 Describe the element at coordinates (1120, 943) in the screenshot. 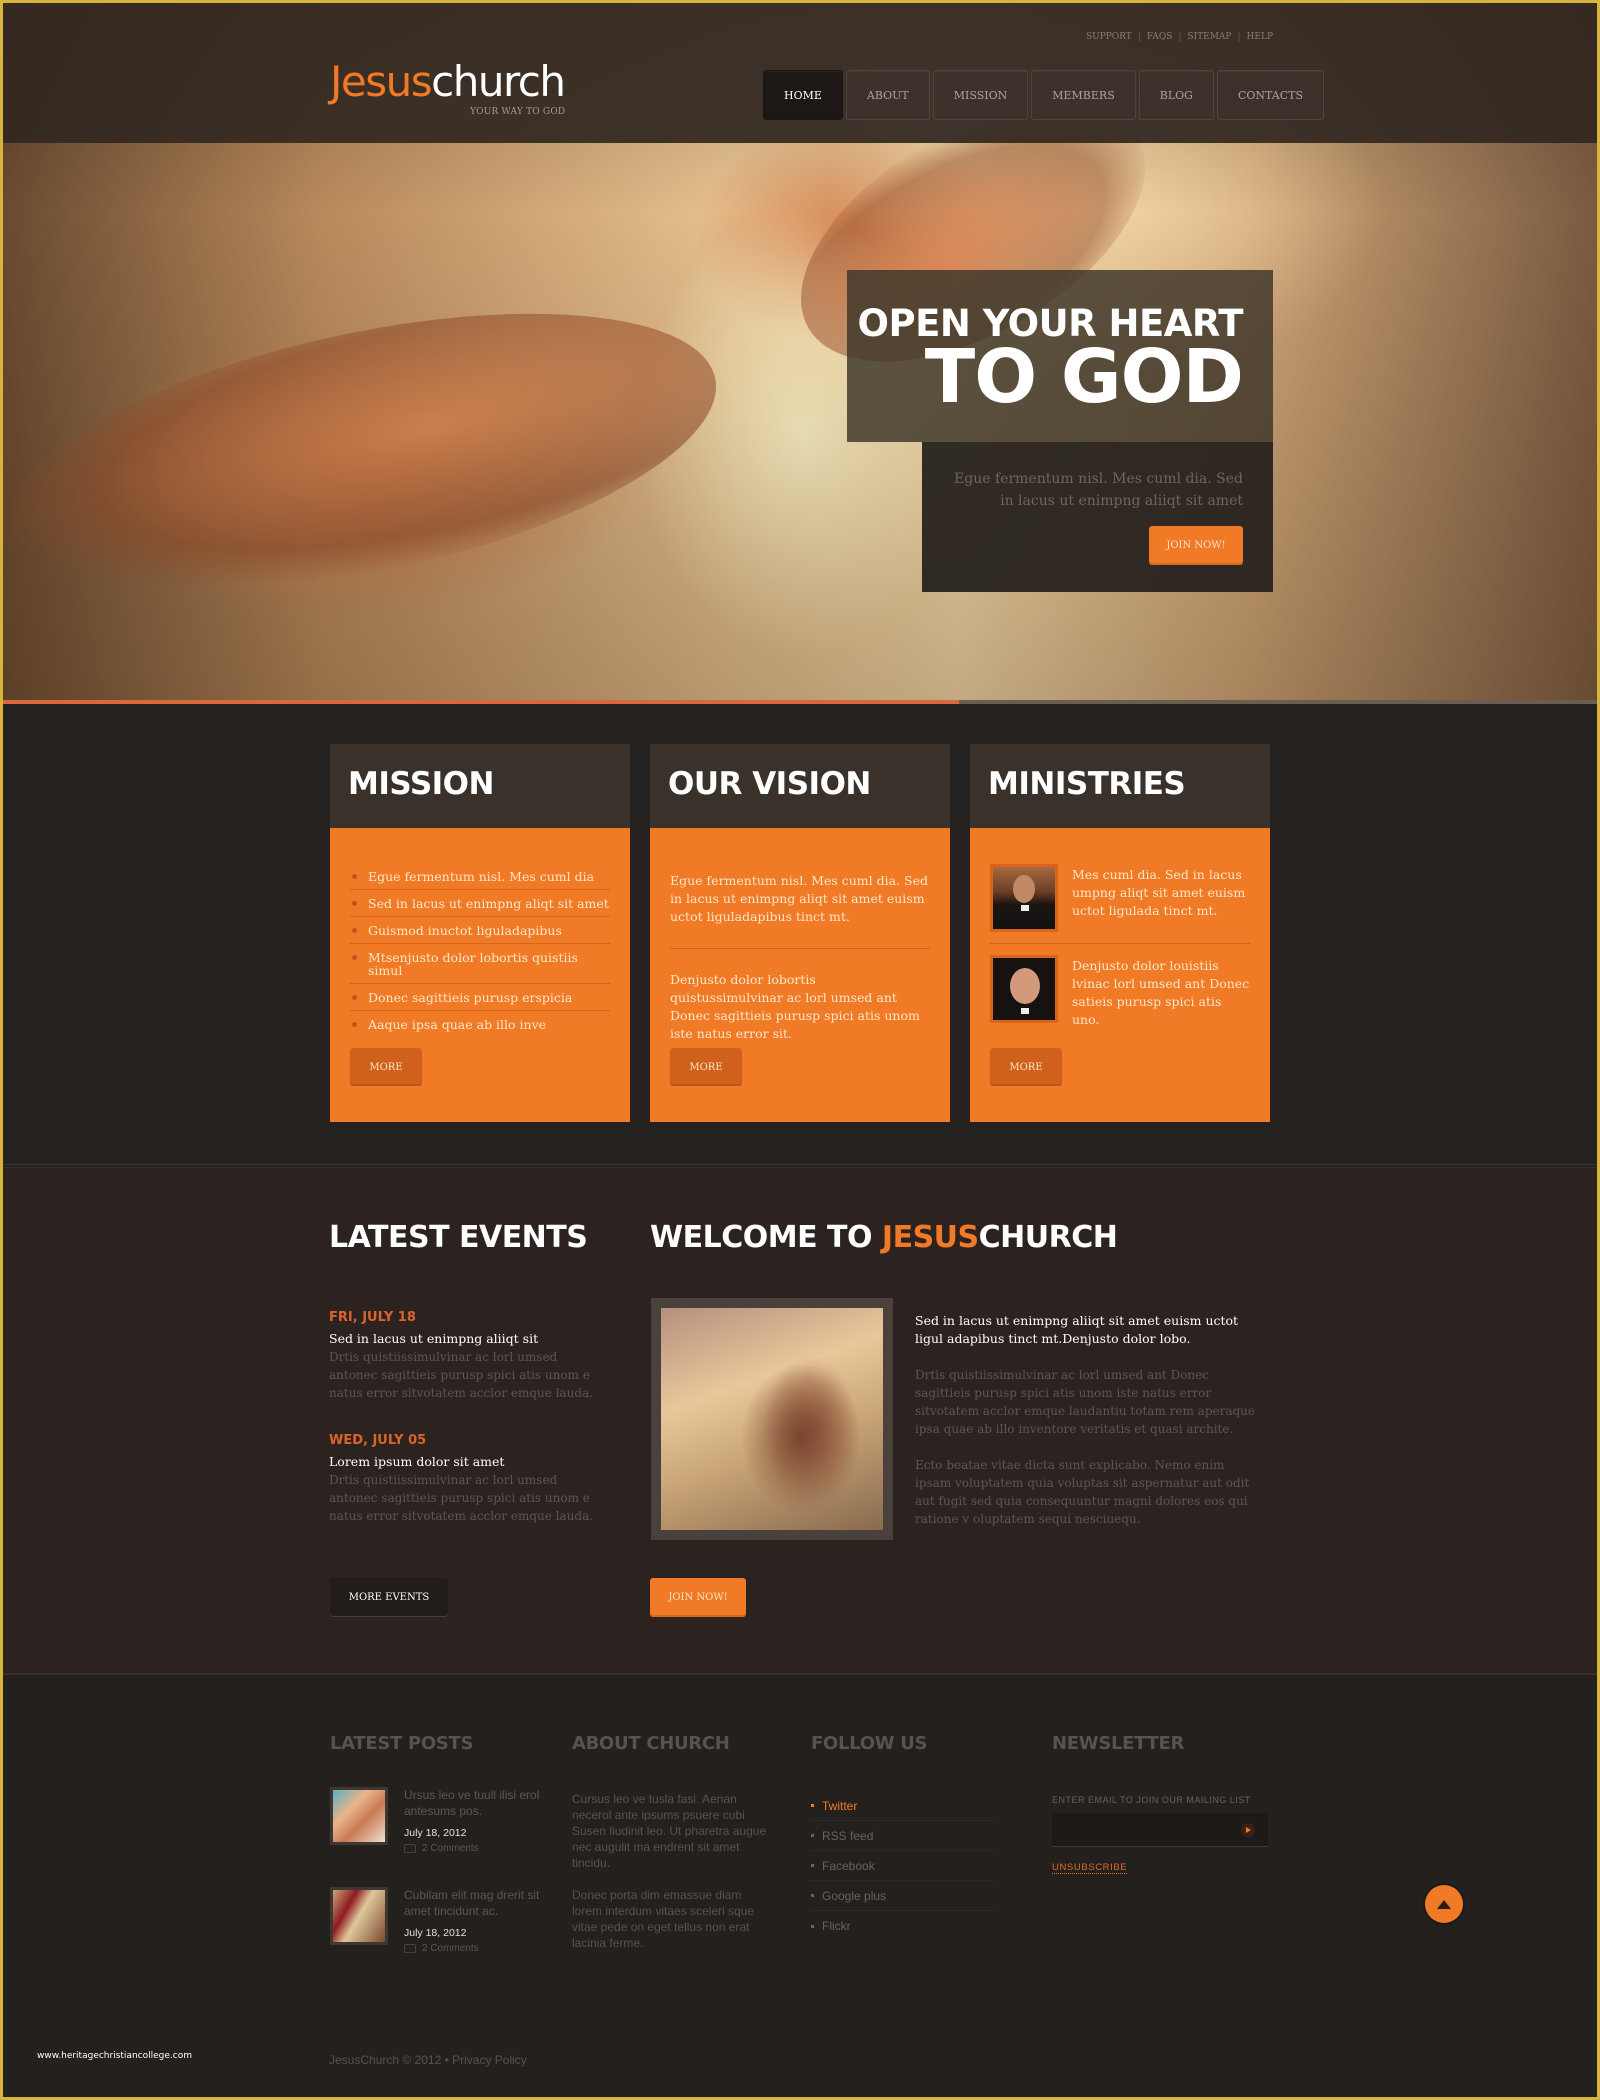

I see `divider` at that location.